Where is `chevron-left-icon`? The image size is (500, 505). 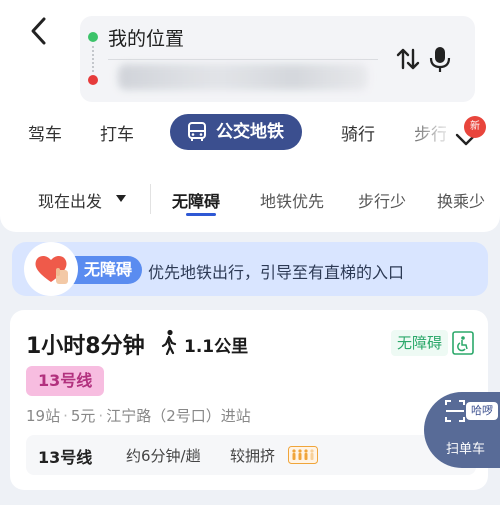 chevron-left-icon is located at coordinates (38, 31).